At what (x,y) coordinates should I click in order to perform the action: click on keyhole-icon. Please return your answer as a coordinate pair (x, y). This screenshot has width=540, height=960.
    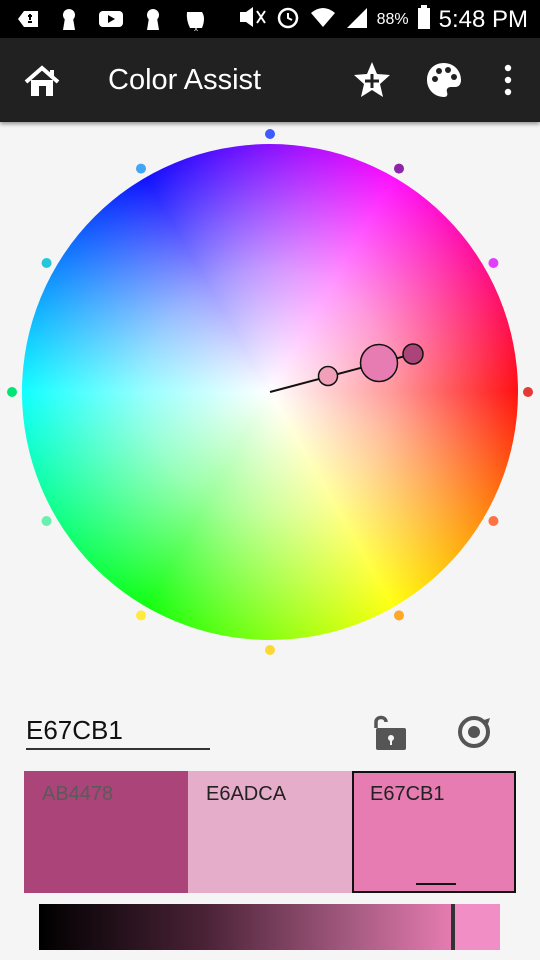
    Looking at the image, I should click on (69, 19).